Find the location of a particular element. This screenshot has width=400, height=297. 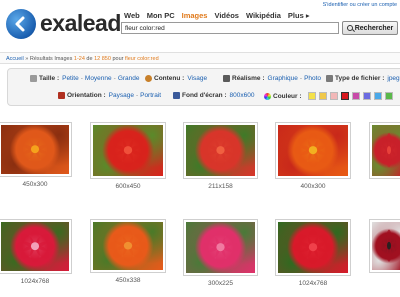

camera-icon is located at coordinates (226, 78).